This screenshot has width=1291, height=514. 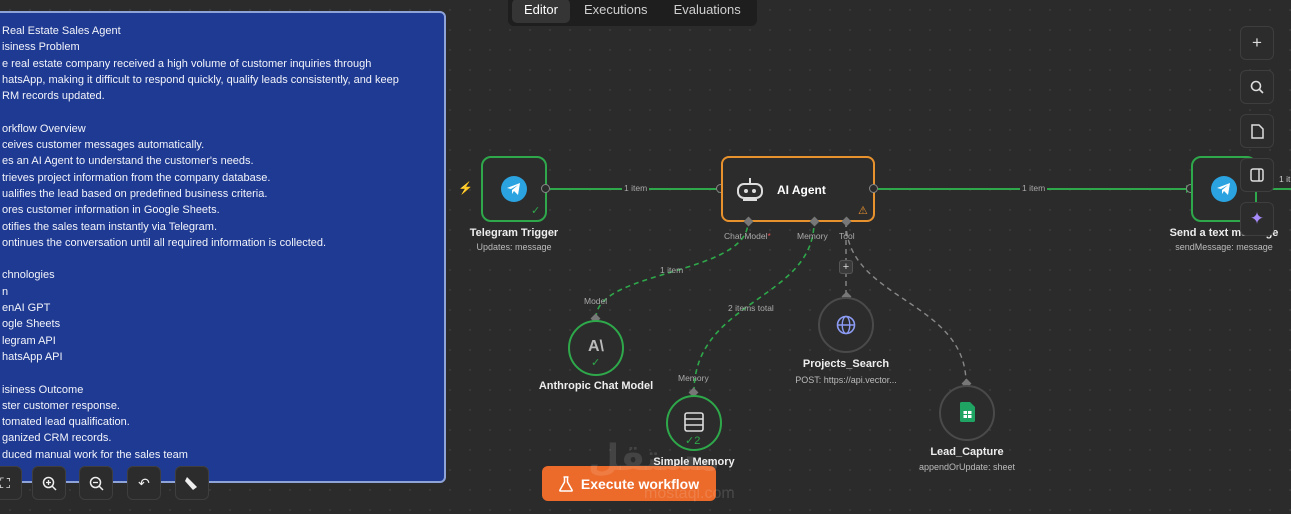 I want to click on anthropic-chat-model-node: A\ ✓, so click(x=596, y=348).